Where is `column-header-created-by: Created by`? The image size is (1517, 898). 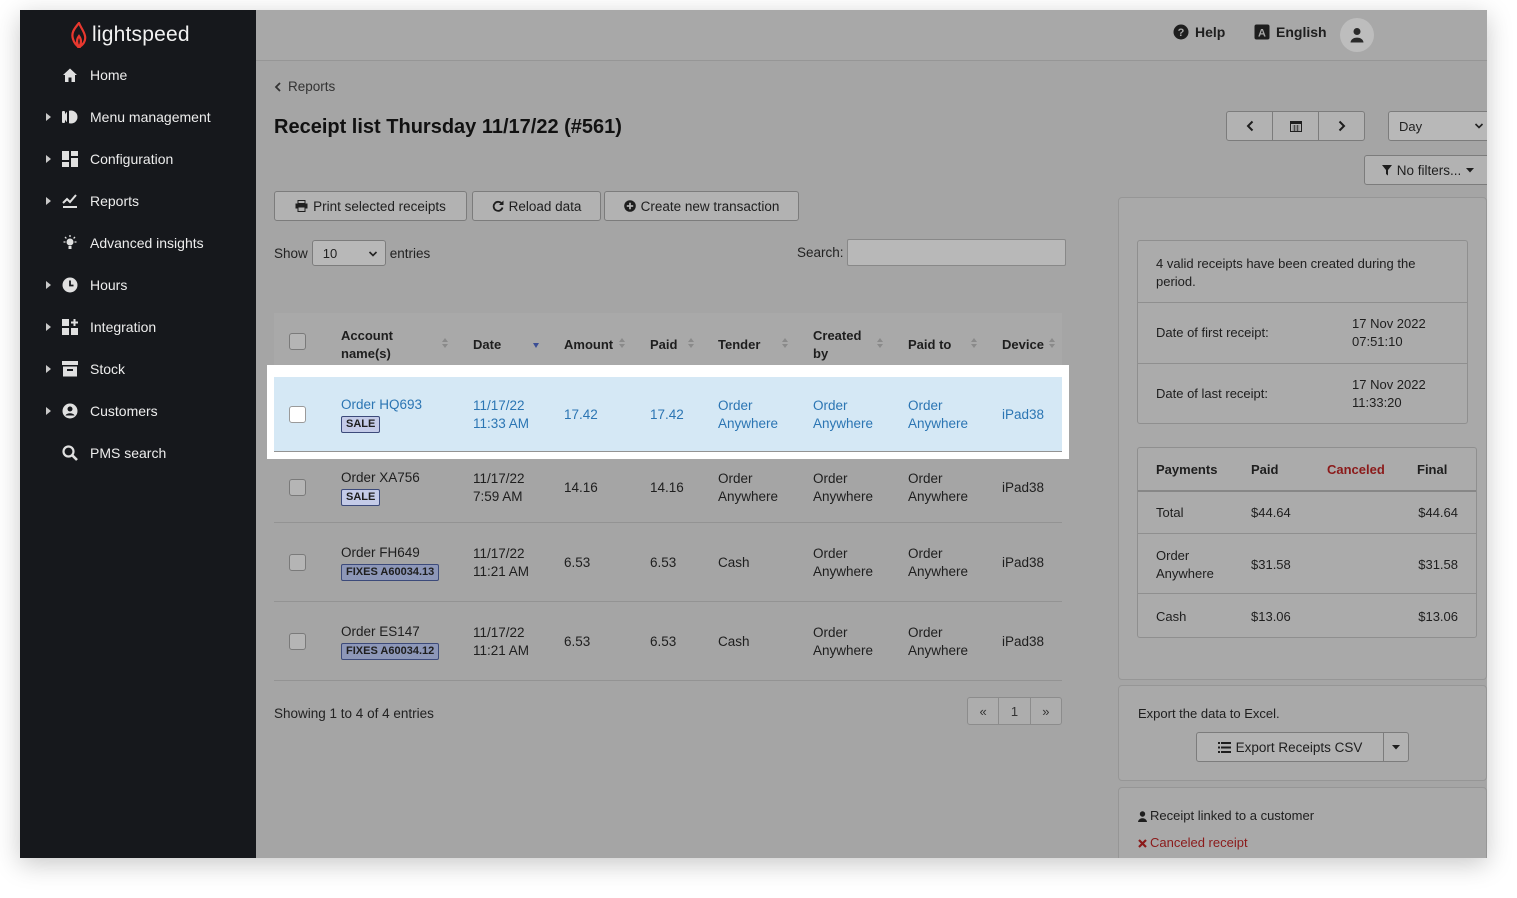
column-header-created-by: Created by is located at coordinates (843, 345).